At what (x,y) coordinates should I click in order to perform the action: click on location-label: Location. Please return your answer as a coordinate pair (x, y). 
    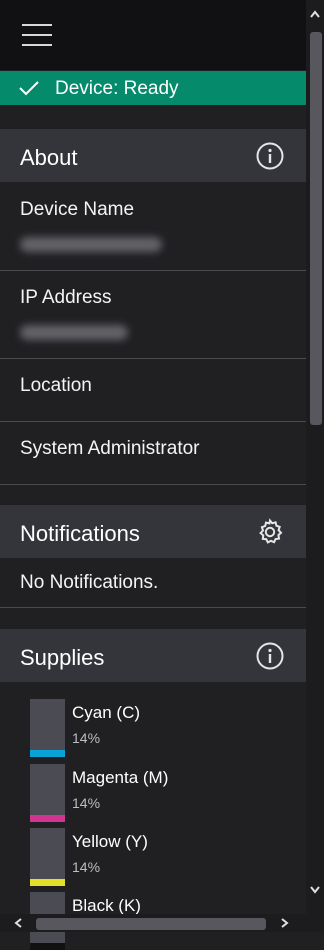
    Looking at the image, I should click on (56, 385).